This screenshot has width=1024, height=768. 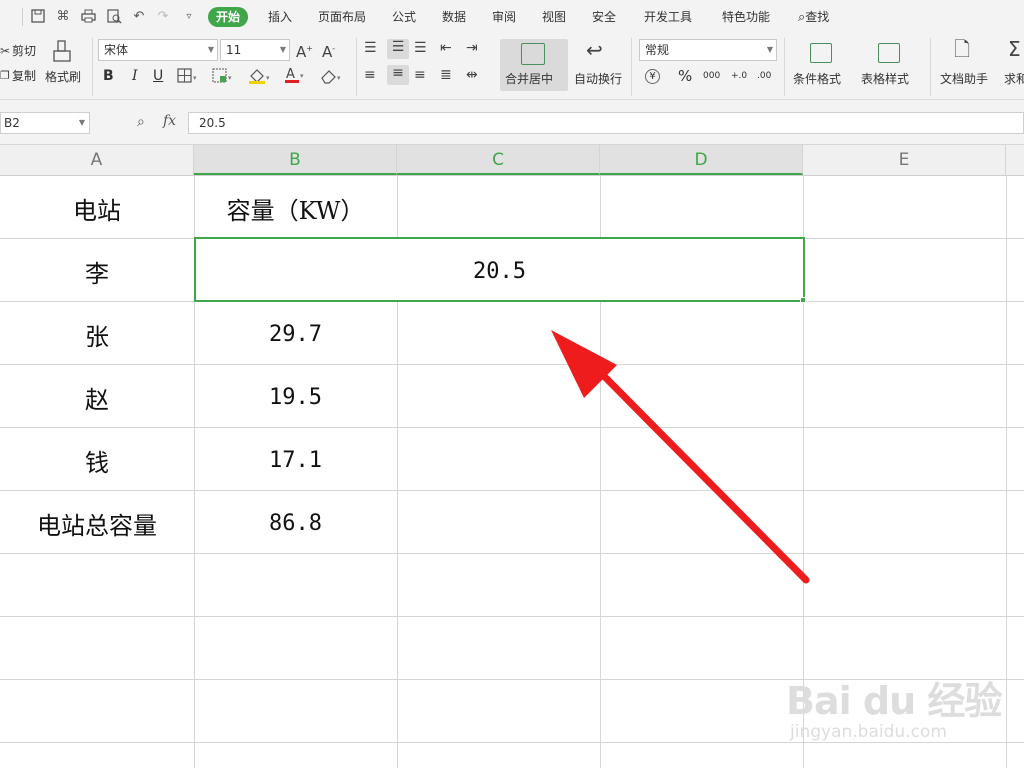 What do you see at coordinates (404, 17) in the screenshot?
I see `tab-formulas: 公式` at bounding box center [404, 17].